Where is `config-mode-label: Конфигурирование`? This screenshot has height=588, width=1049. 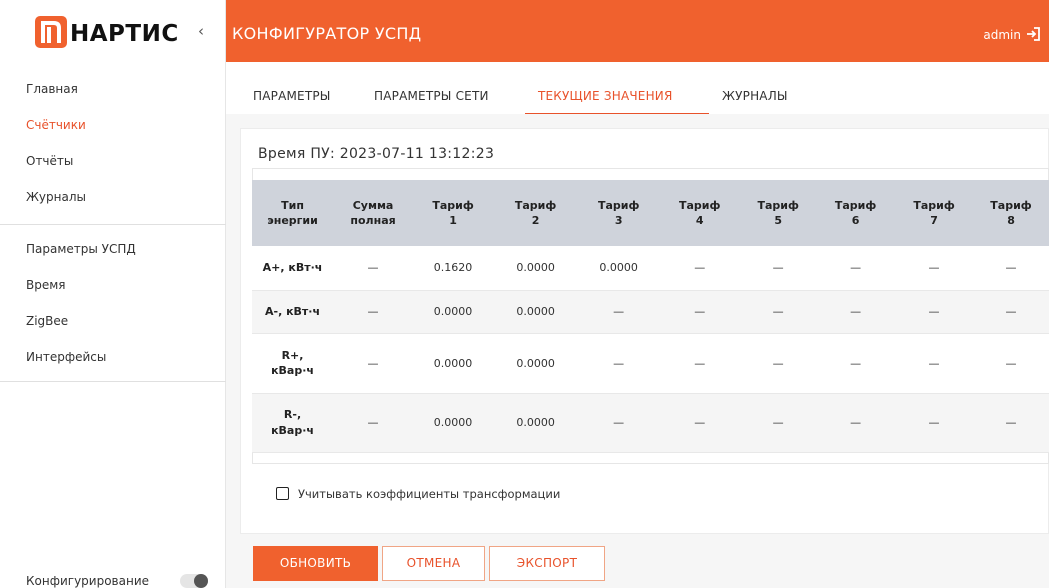
config-mode-label: Конфигурирование is located at coordinates (87, 581).